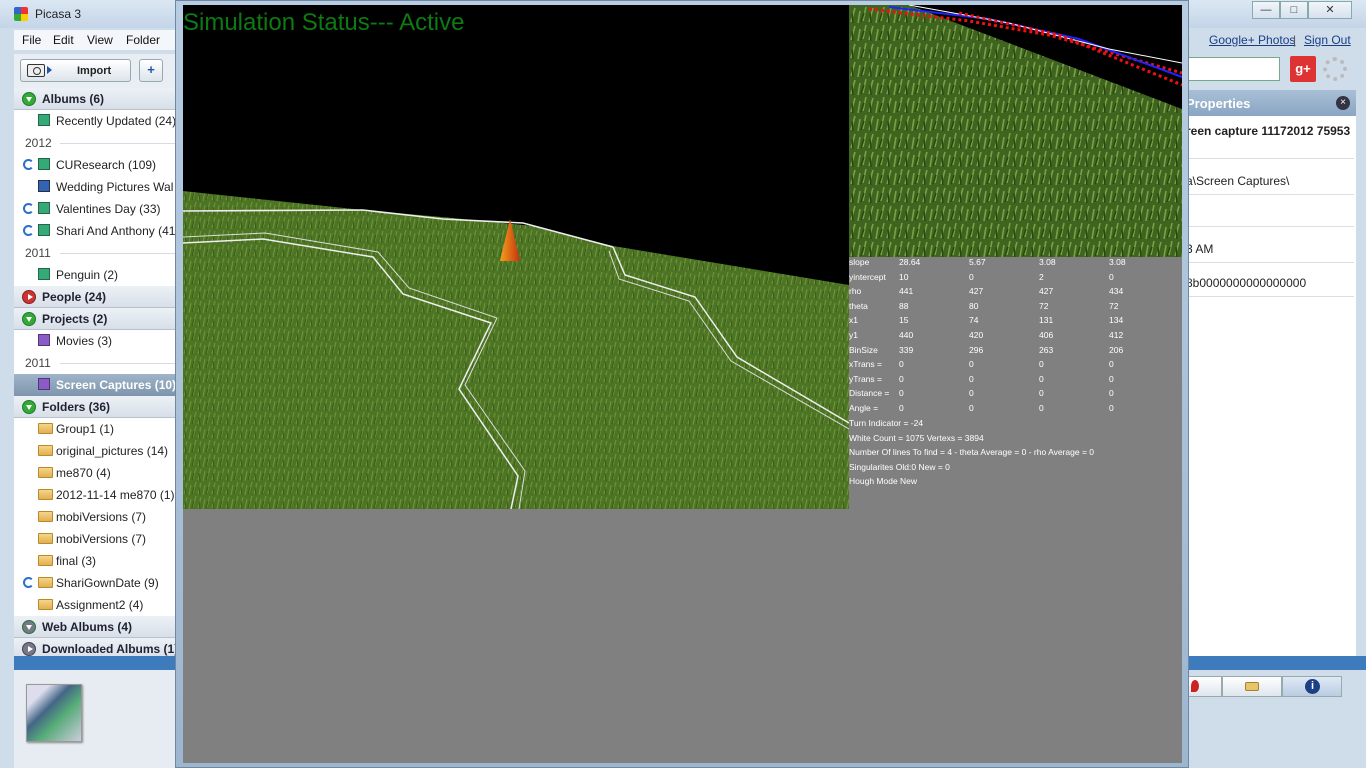 The image size is (1366, 768). I want to click on import-toolbar: Import +, so click(99, 71).